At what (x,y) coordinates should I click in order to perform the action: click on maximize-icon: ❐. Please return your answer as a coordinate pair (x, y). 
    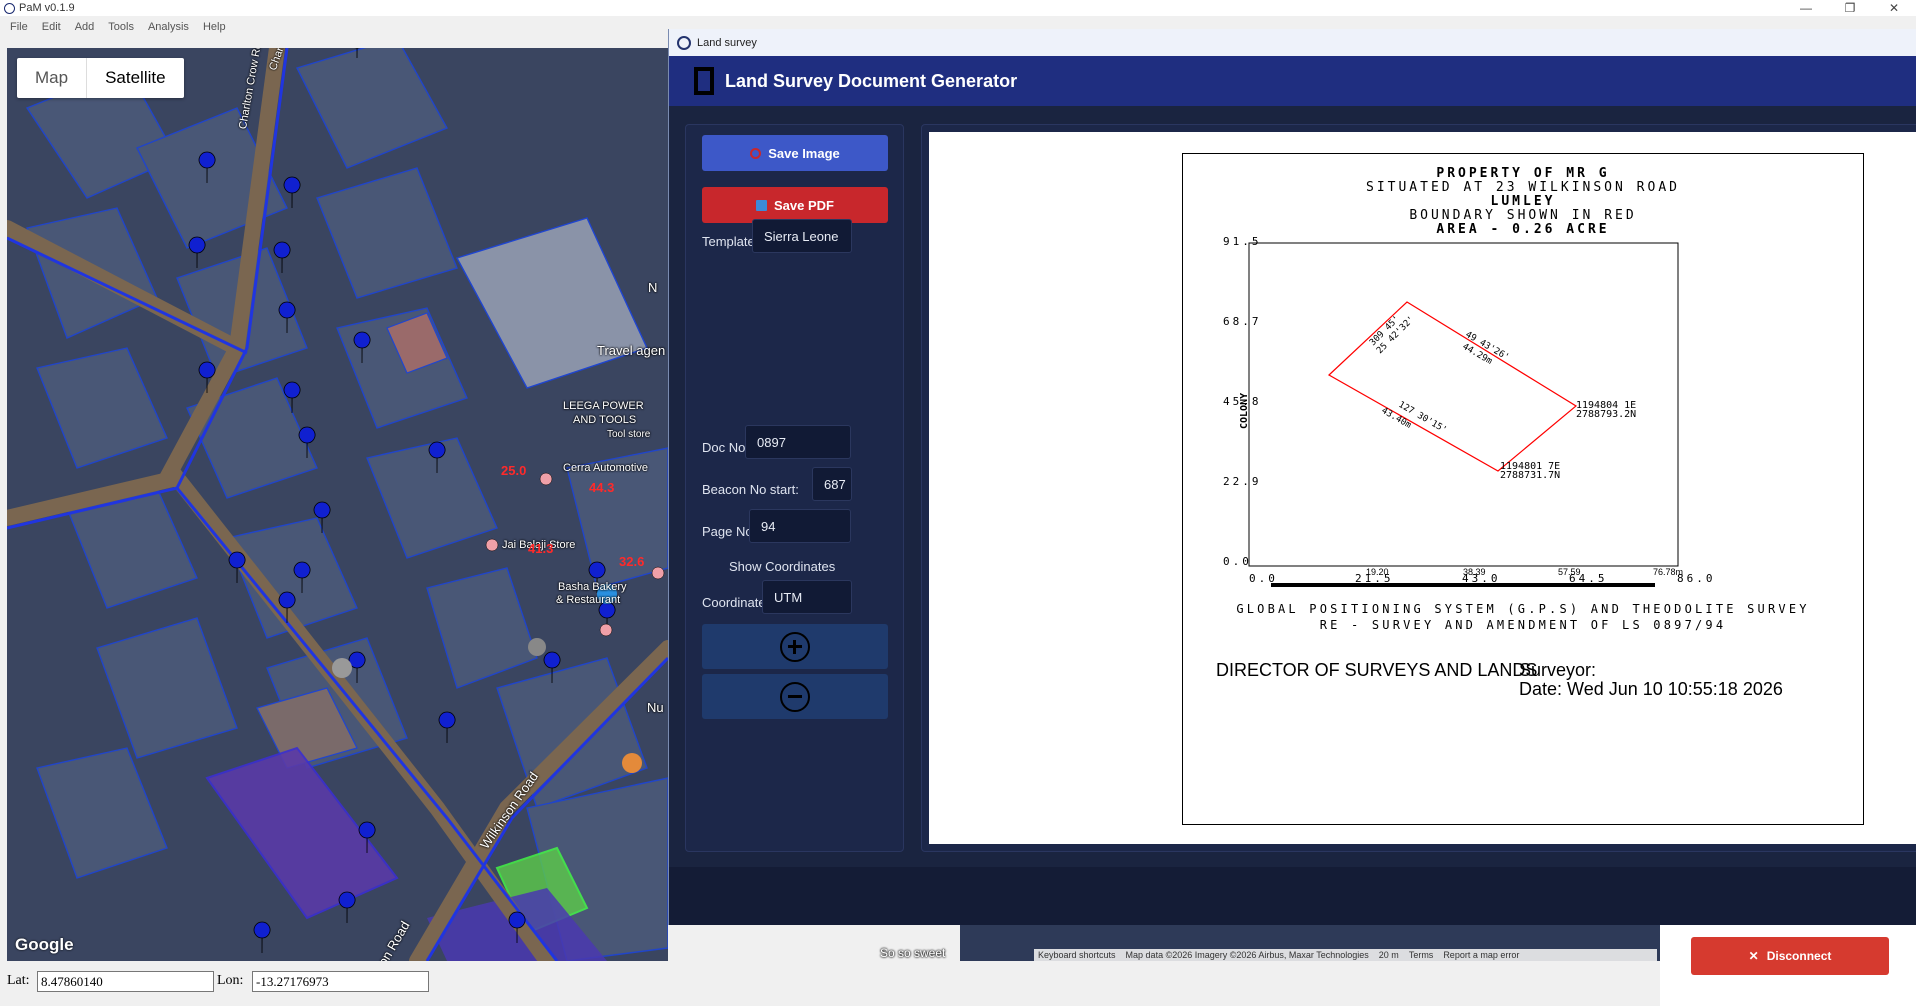
    Looking at the image, I should click on (1850, 8).